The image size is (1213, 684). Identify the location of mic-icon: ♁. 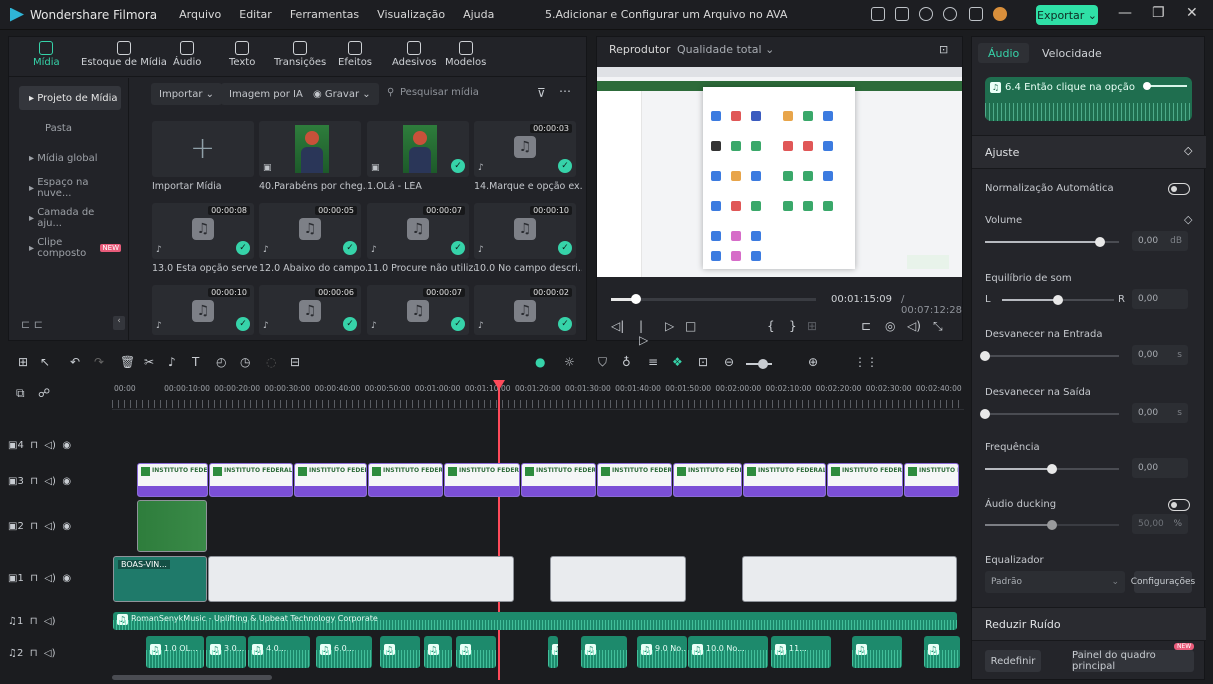
(626, 362).